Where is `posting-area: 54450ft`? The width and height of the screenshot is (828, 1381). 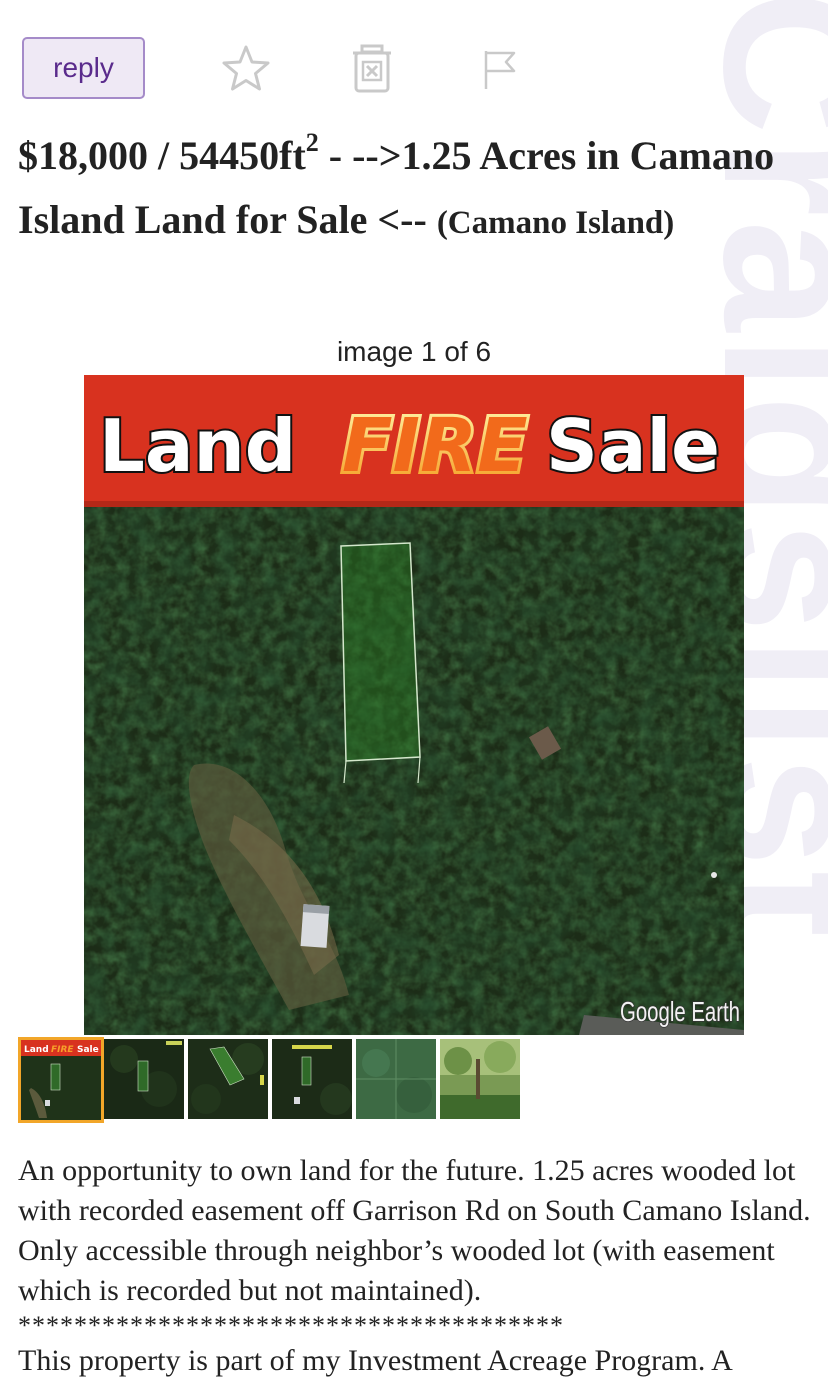
posting-area: 54450ft is located at coordinates (242, 155).